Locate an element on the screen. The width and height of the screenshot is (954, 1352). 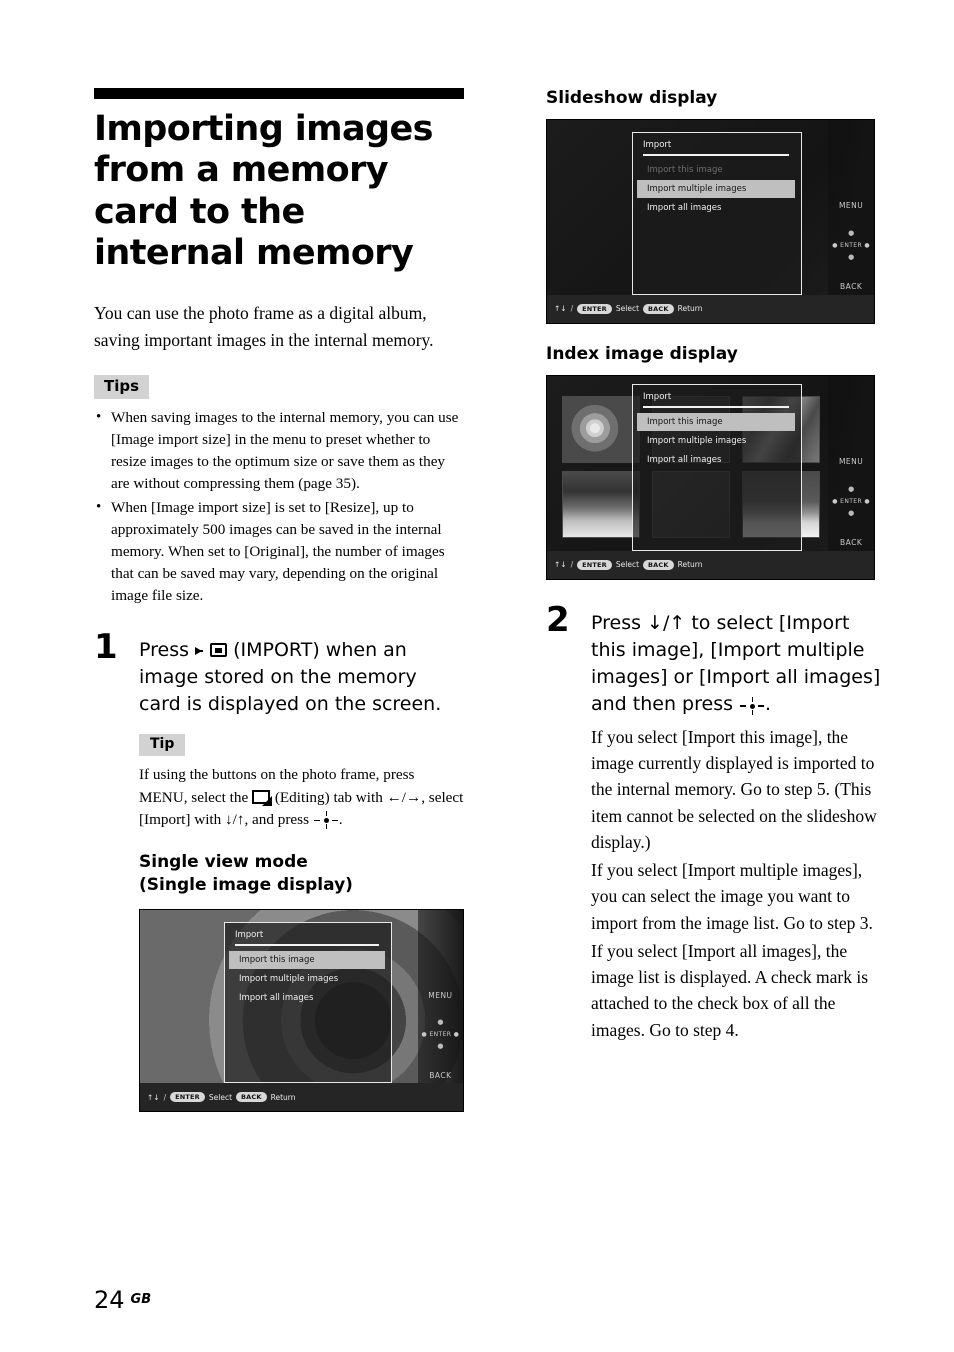
tip-text-part-3: . is located at coordinates (340, 820).